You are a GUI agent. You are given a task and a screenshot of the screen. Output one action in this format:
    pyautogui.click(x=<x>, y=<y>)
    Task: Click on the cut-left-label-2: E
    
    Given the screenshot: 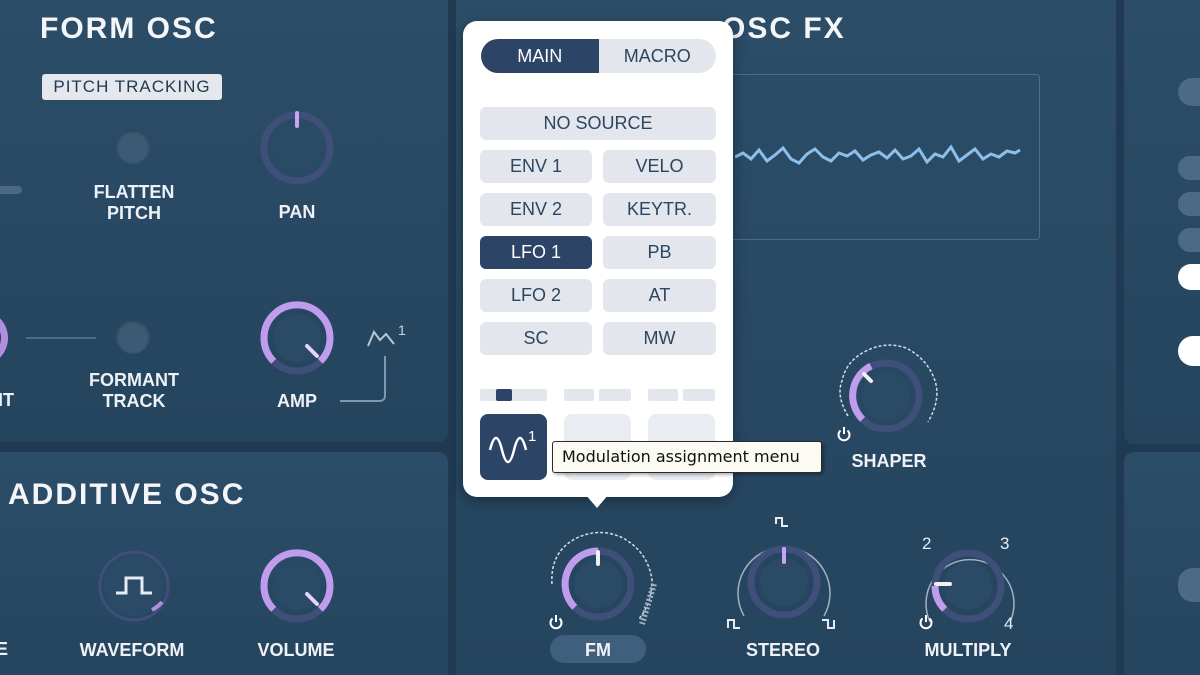 What is the action you would take?
    pyautogui.click(x=4, y=649)
    